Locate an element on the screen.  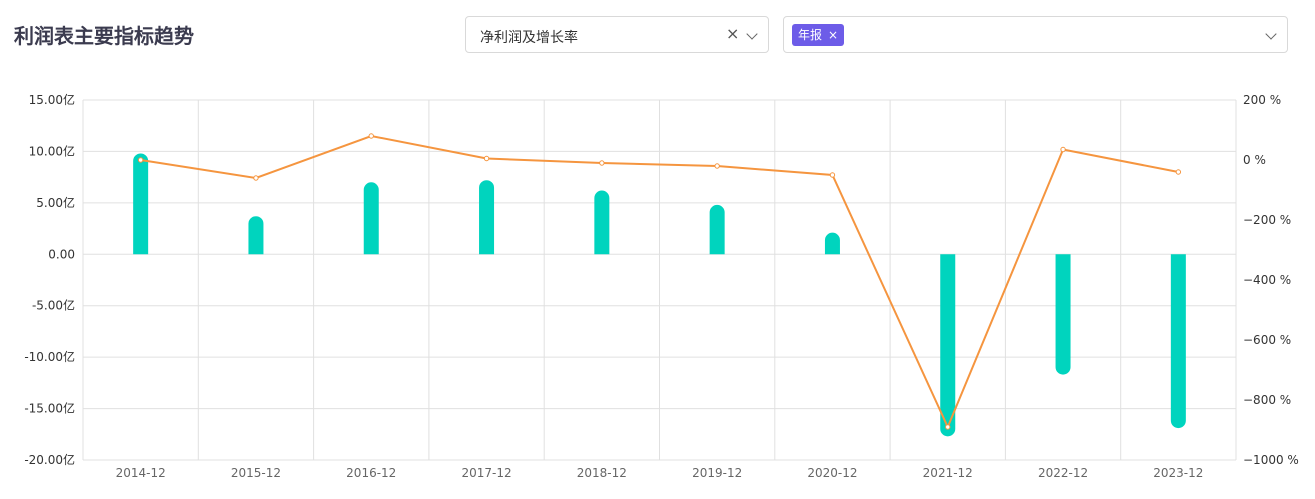
x-tick-label: 2021-12 is located at coordinates (948, 473).